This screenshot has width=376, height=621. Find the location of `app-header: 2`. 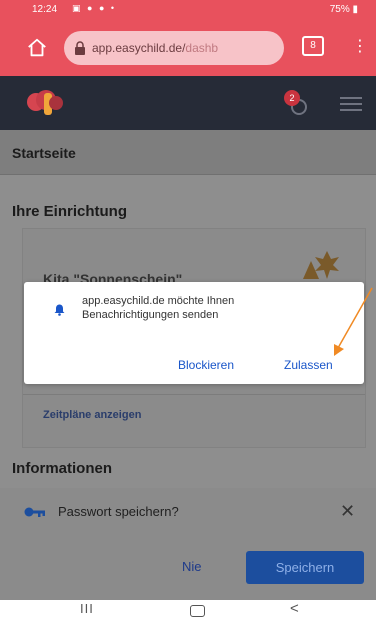

app-header: 2 is located at coordinates (188, 103).